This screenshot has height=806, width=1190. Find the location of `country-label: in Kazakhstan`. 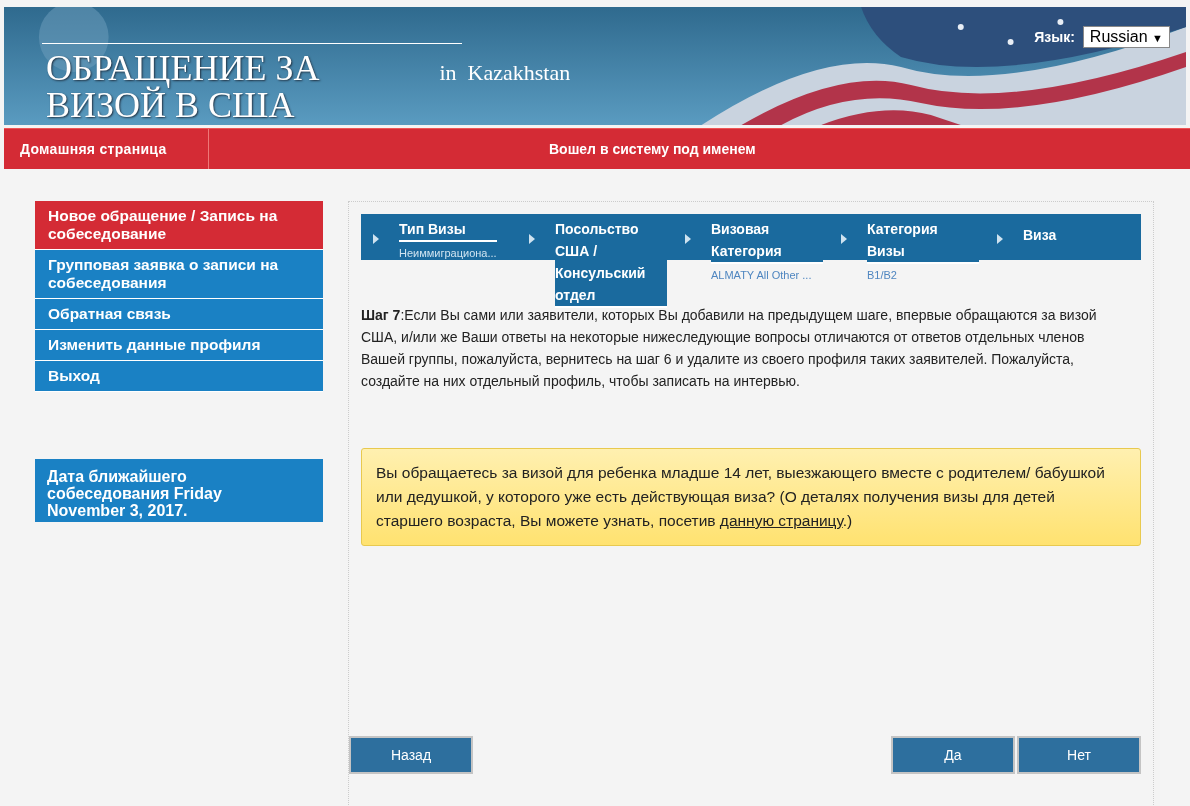

country-label: in Kazakhstan is located at coordinates (505, 73).